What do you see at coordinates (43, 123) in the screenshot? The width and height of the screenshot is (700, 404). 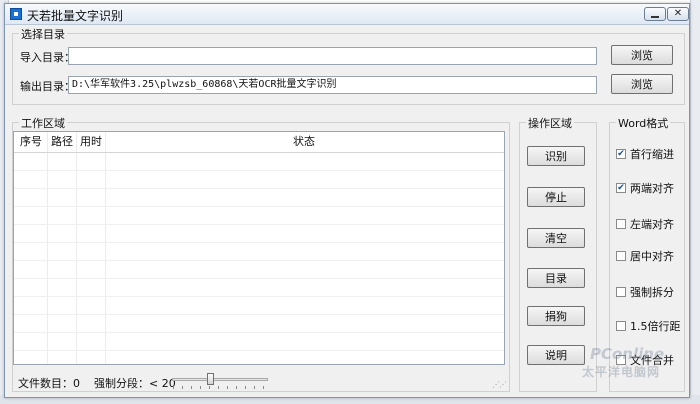 I see `work-area-group-title: 工作区域` at bounding box center [43, 123].